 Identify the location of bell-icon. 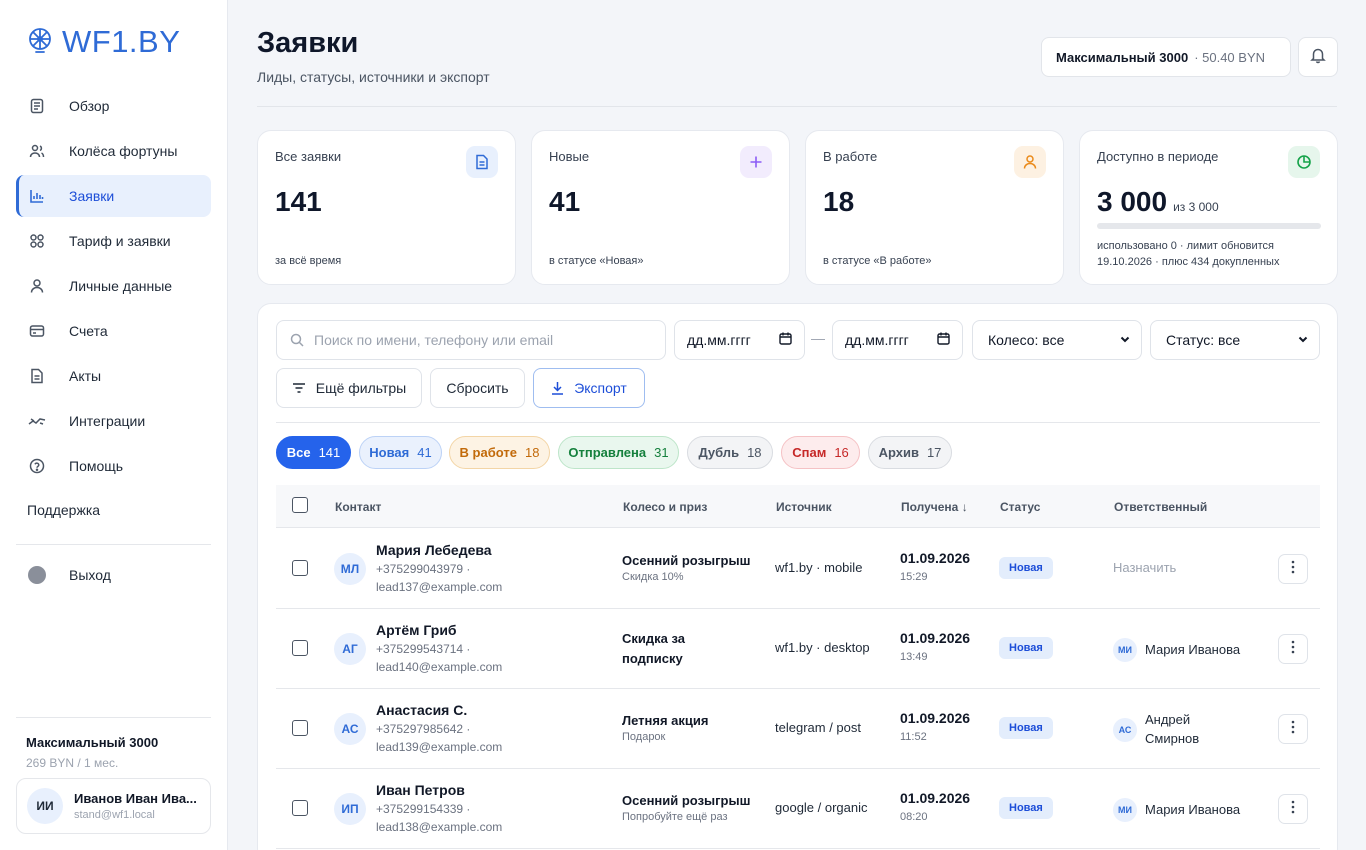
(1318, 57).